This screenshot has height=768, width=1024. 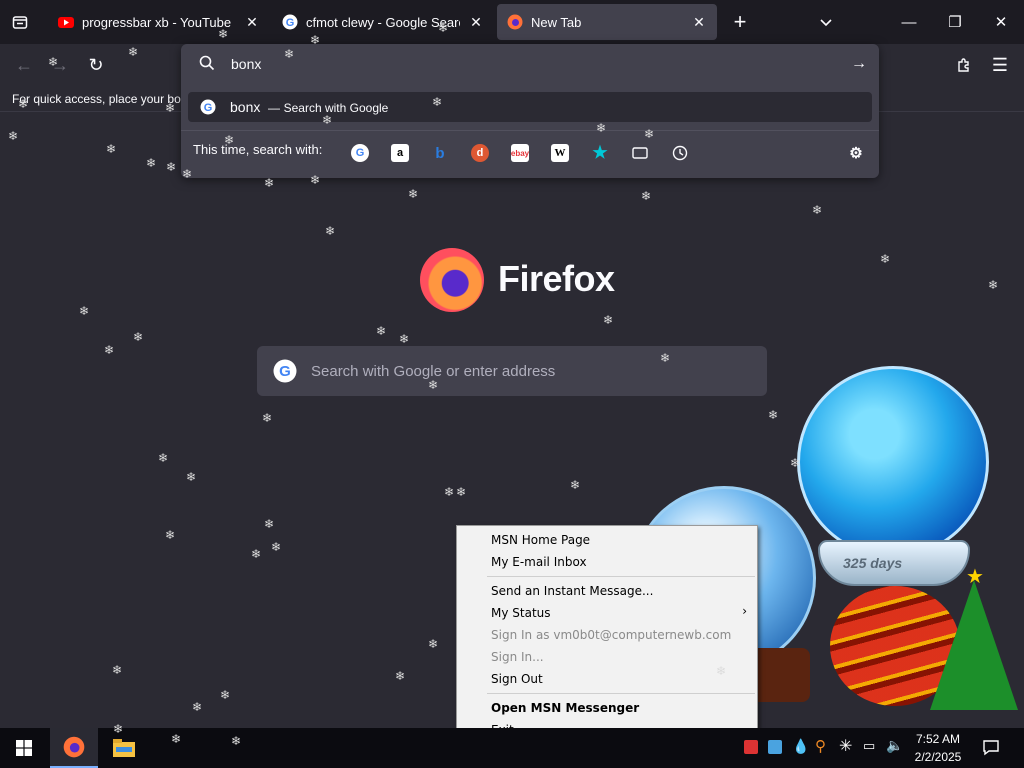 I want to click on menu-item-open-messenger: Open MSN Messenger, so click(x=565, y=708).